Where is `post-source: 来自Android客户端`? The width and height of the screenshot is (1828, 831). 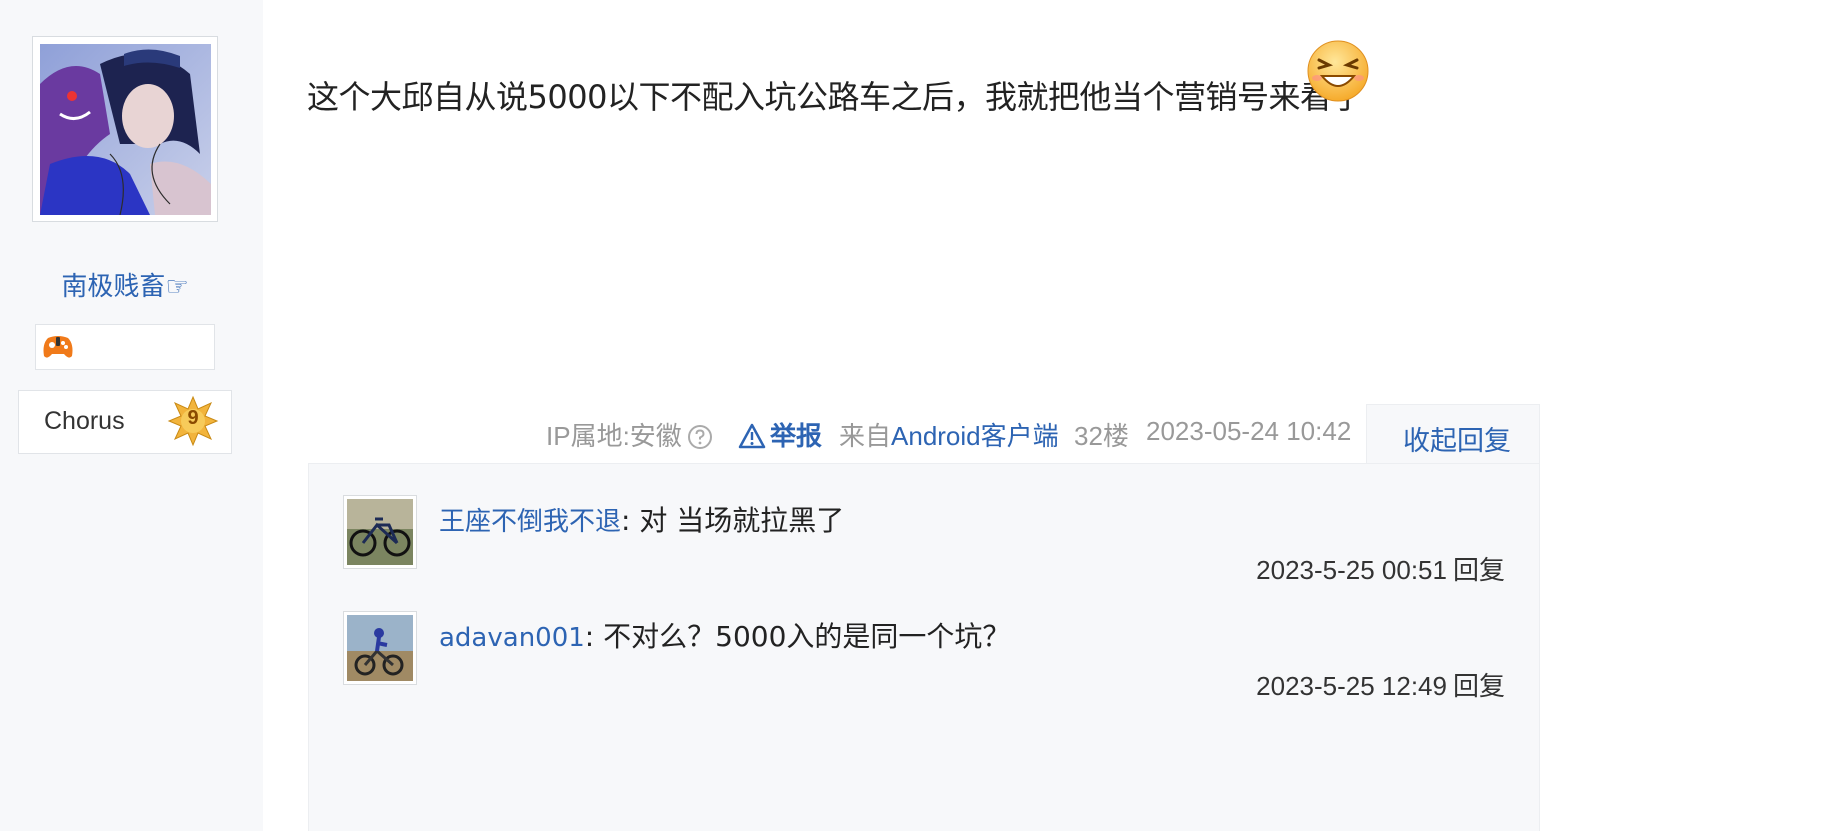
post-source: 来自Android客户端 is located at coordinates (949, 433).